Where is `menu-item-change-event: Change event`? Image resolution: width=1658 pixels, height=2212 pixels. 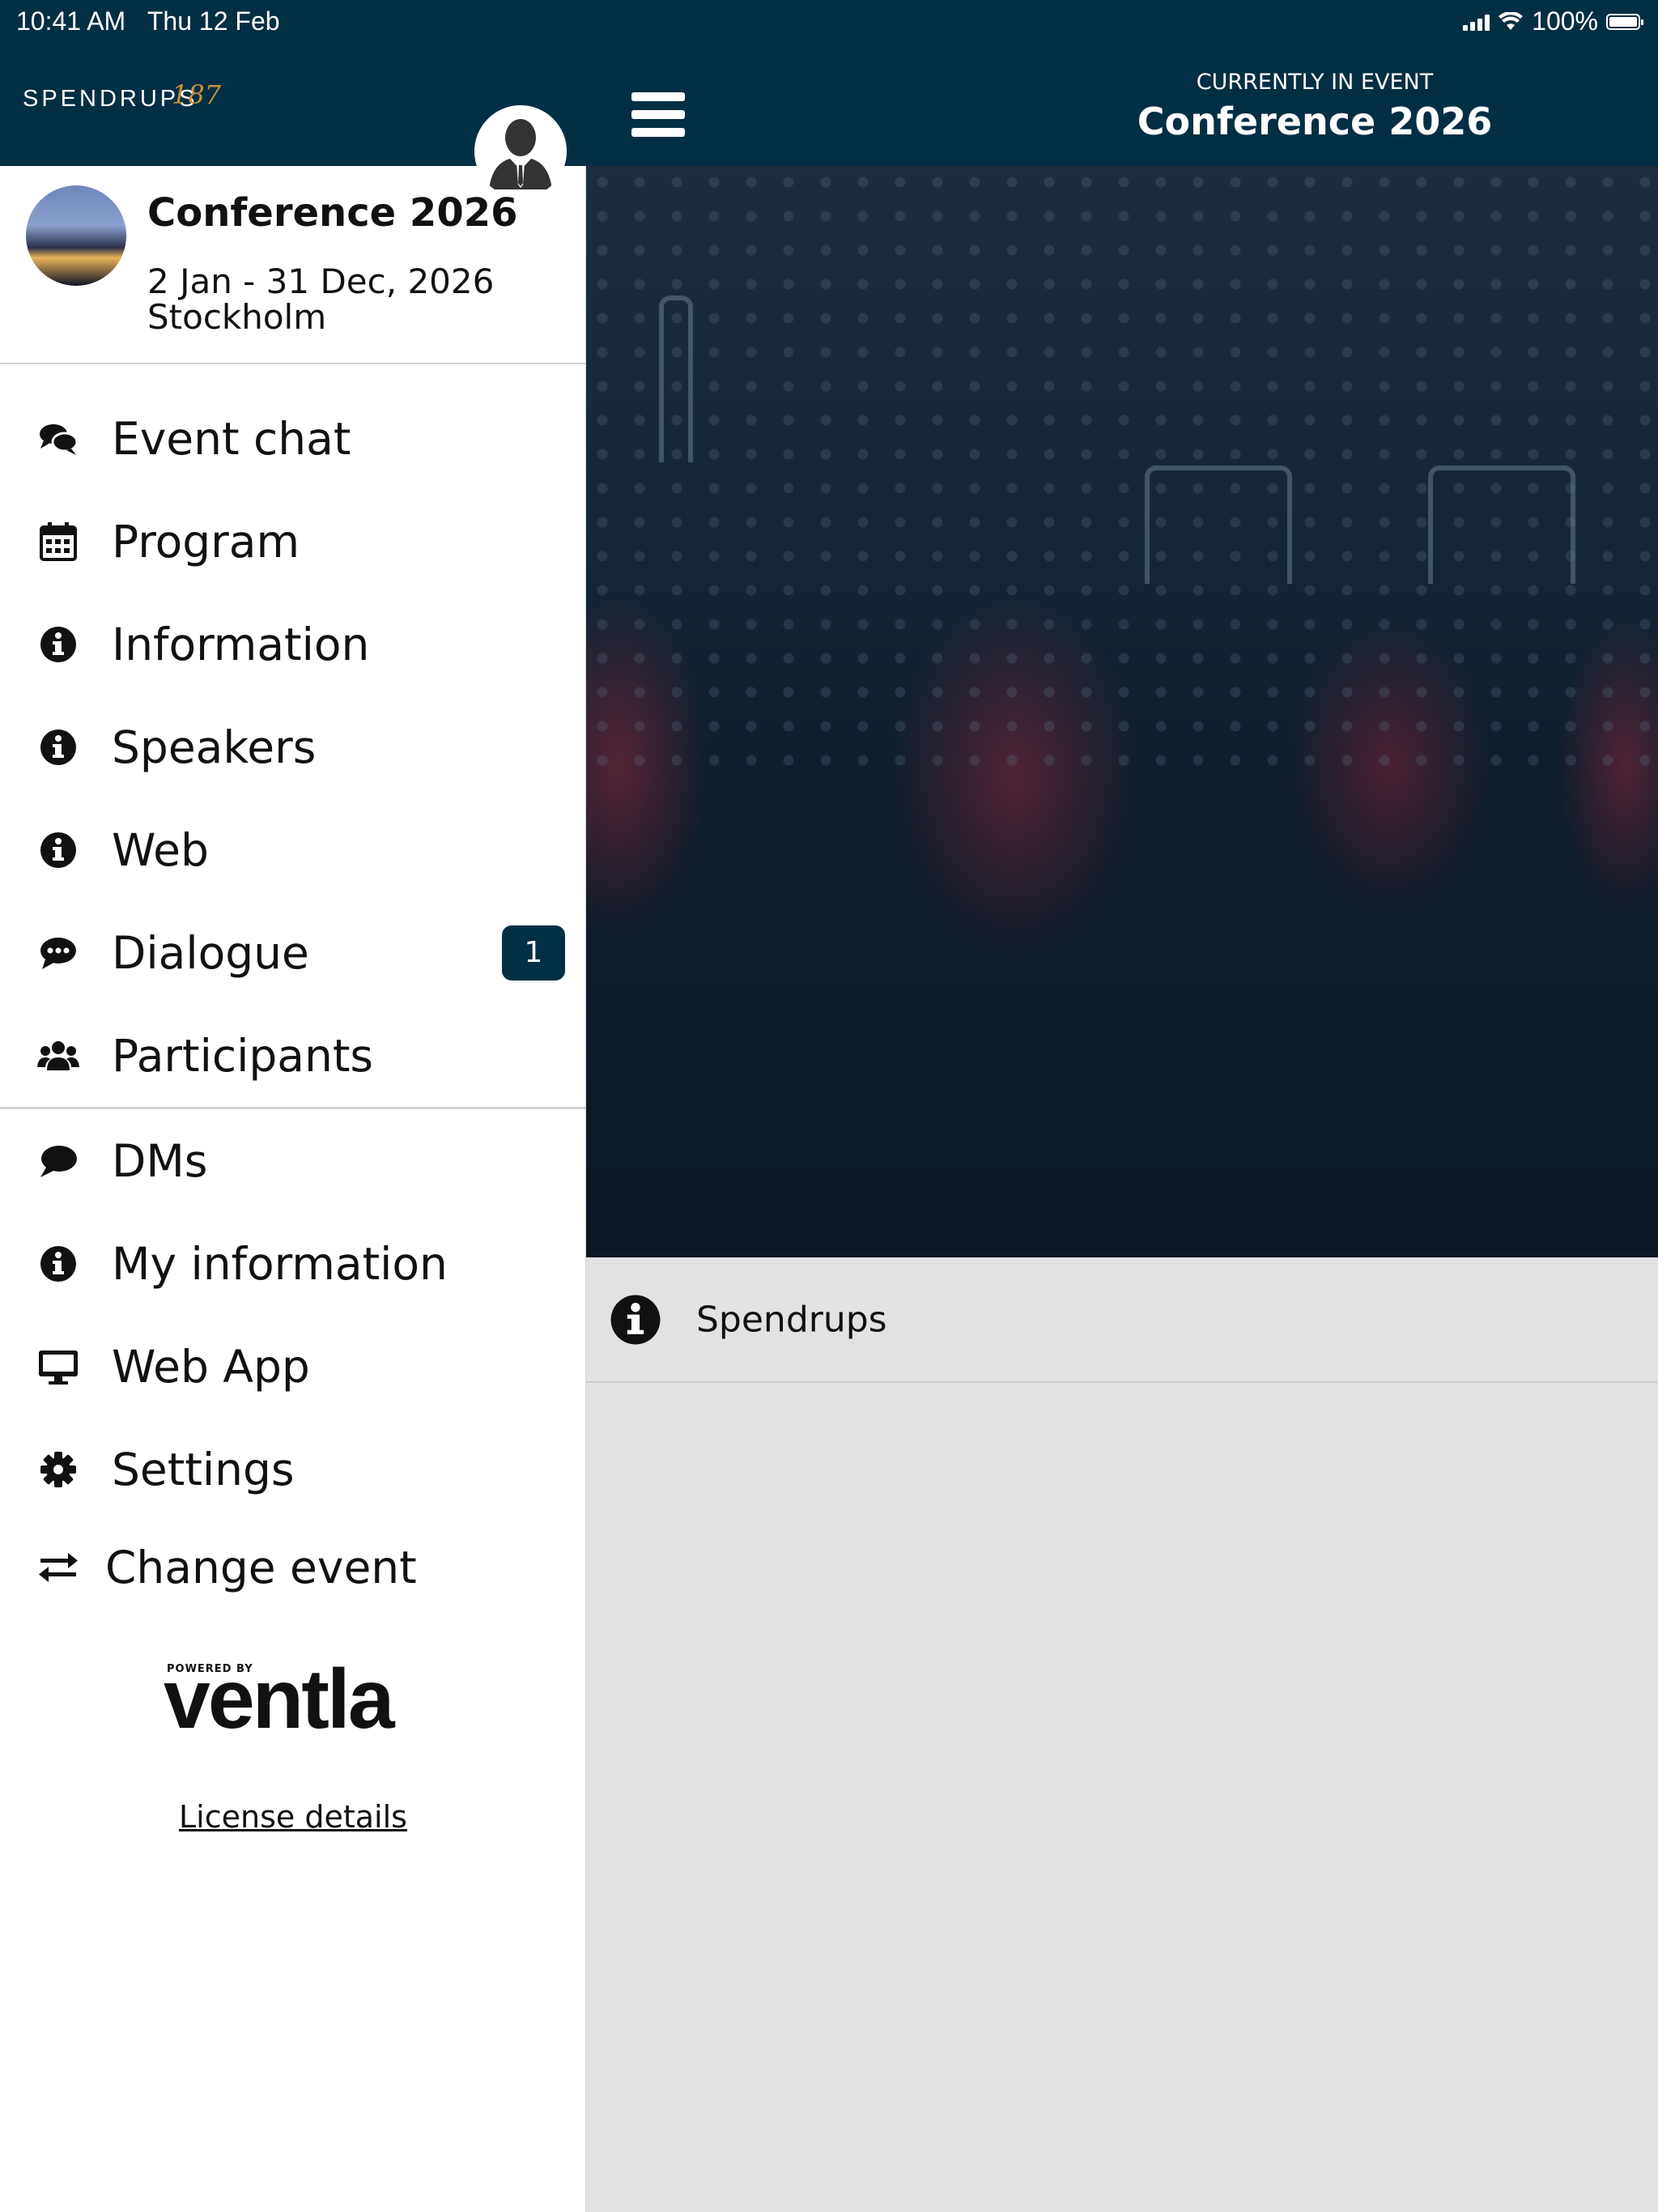 menu-item-change-event: Change event is located at coordinates (293, 1567).